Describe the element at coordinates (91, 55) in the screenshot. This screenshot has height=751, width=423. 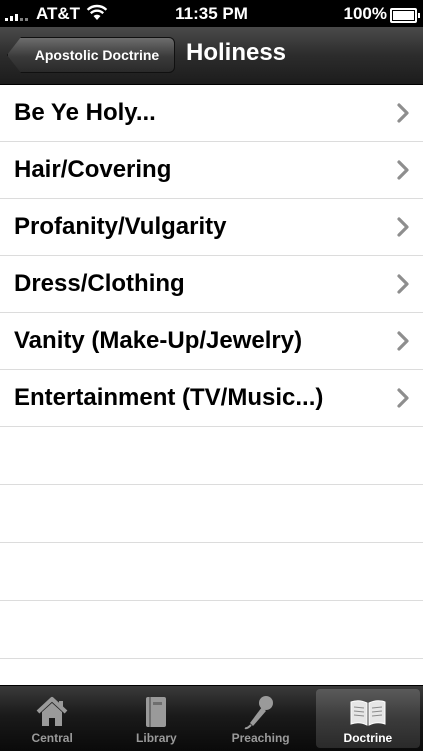
I see `back-button: Apostolic Doctrine` at that location.